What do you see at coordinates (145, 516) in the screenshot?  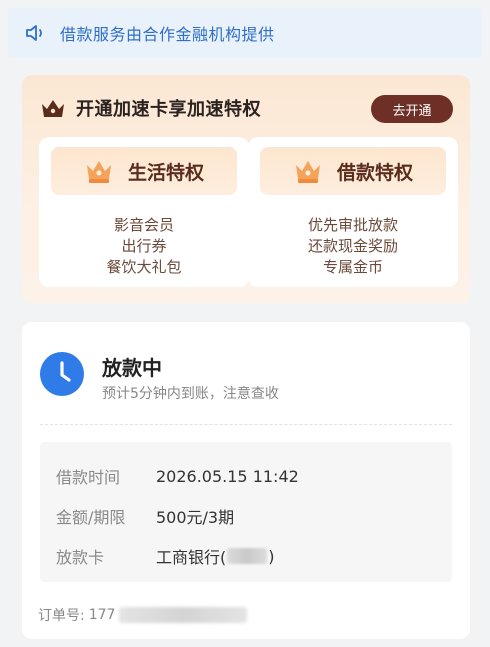 I see `detail-row-amount: 金额/期限 500元/3期` at bounding box center [145, 516].